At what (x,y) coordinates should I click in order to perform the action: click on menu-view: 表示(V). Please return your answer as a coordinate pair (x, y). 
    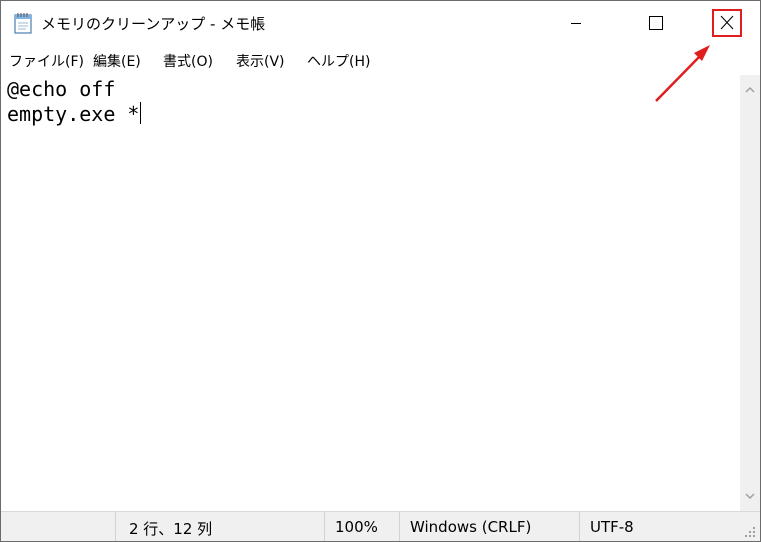
    Looking at the image, I should click on (260, 61).